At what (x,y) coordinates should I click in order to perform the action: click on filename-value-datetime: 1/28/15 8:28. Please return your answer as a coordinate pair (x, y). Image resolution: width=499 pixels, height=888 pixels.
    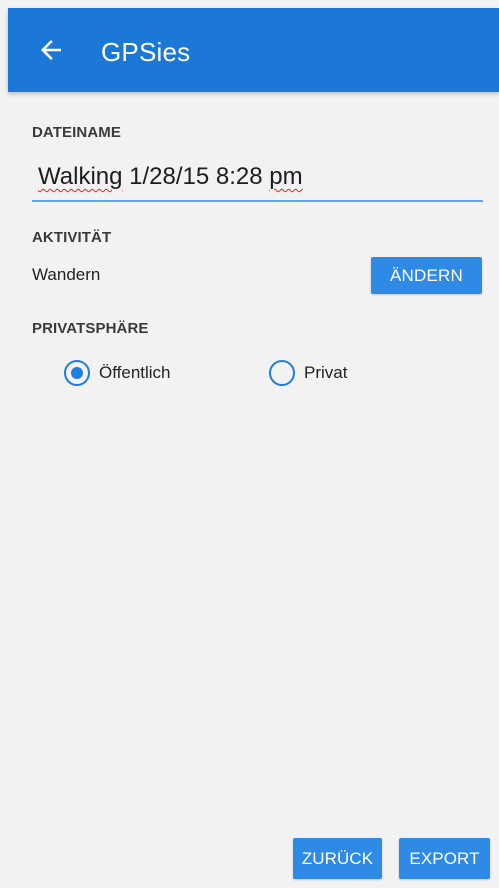
    Looking at the image, I should click on (196, 176).